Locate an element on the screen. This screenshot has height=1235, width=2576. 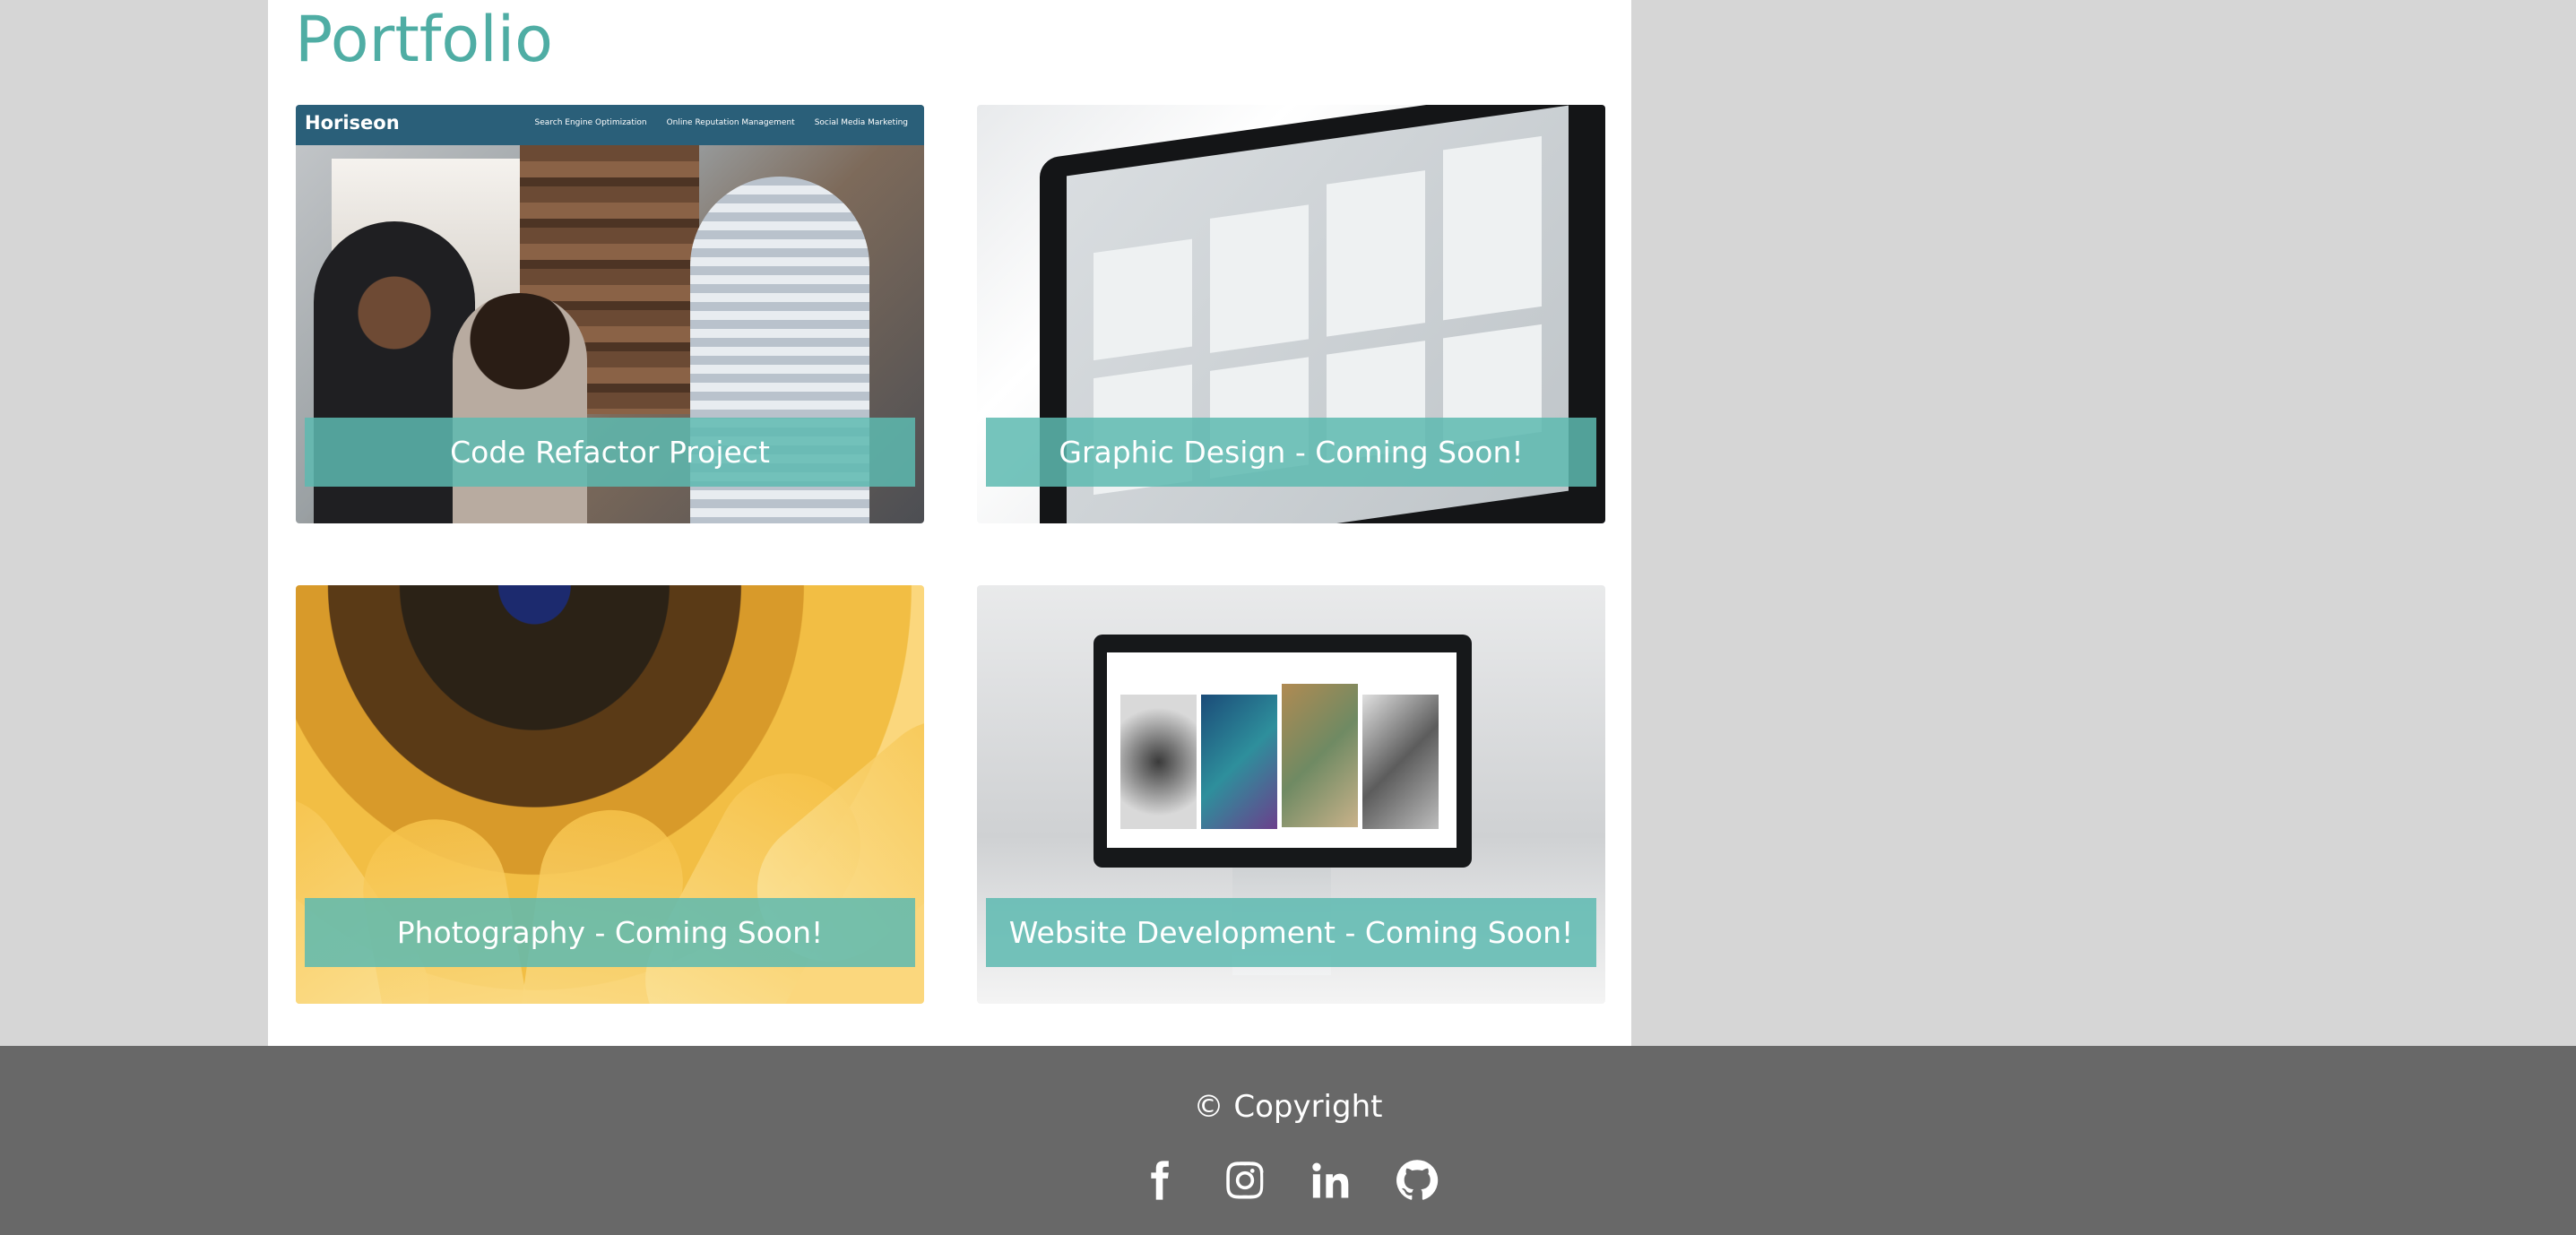
card-caption: Code Refactor Project is located at coordinates (610, 452).